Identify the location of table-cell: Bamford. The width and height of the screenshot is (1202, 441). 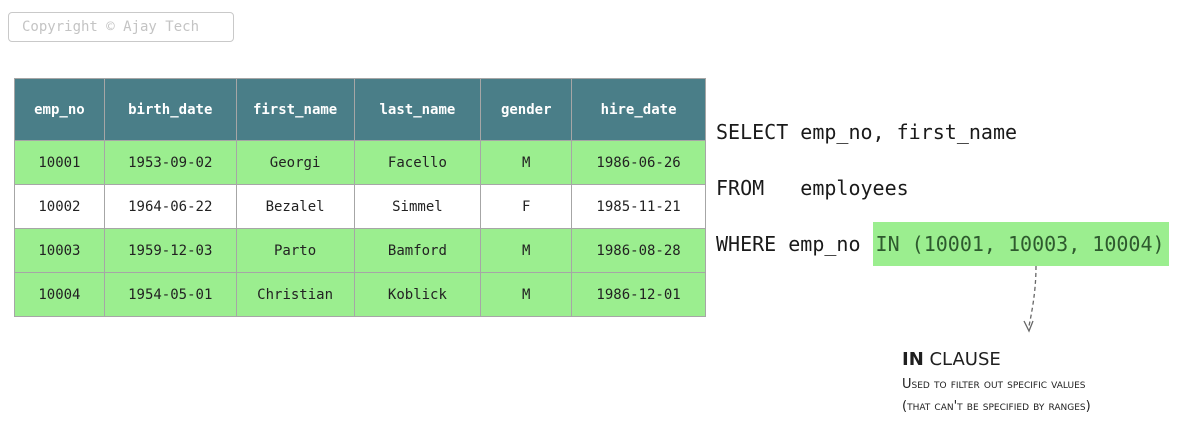
(417, 250).